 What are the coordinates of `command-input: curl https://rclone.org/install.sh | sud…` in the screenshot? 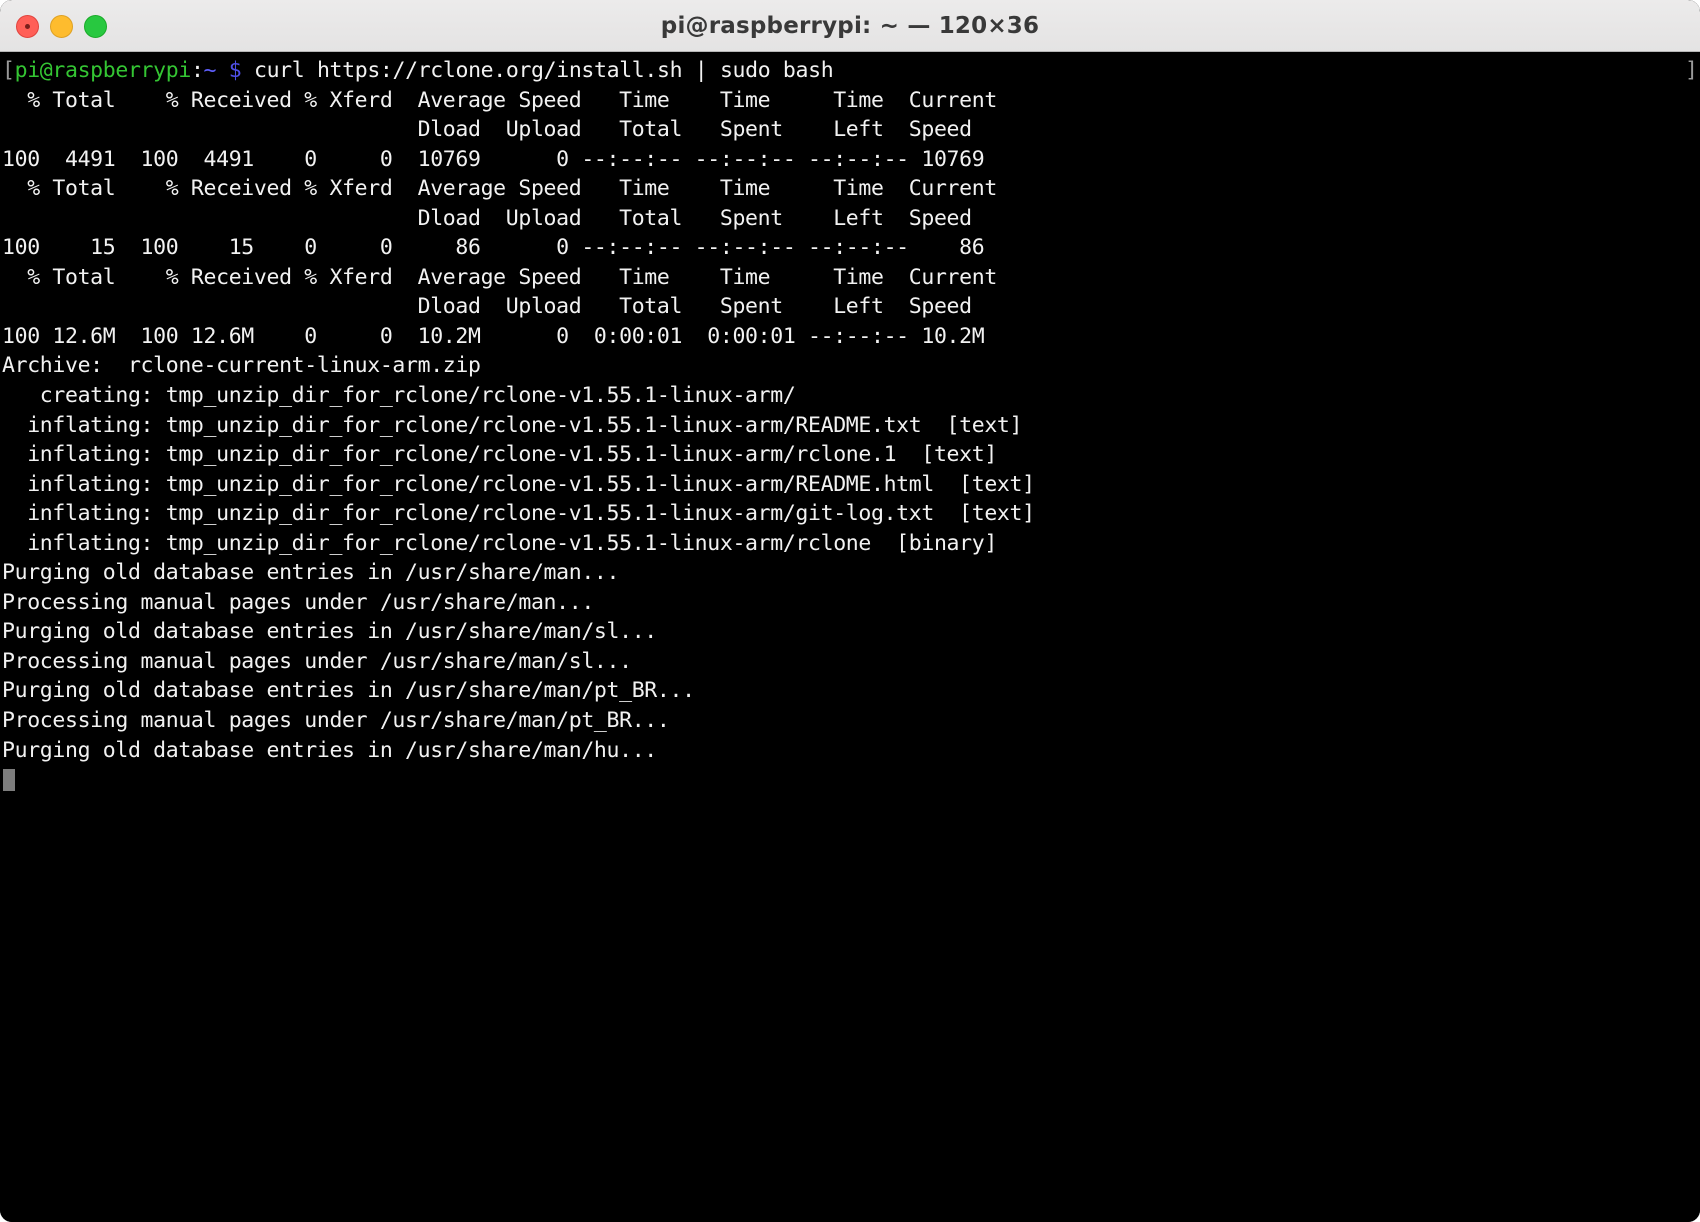 It's located at (537, 70).